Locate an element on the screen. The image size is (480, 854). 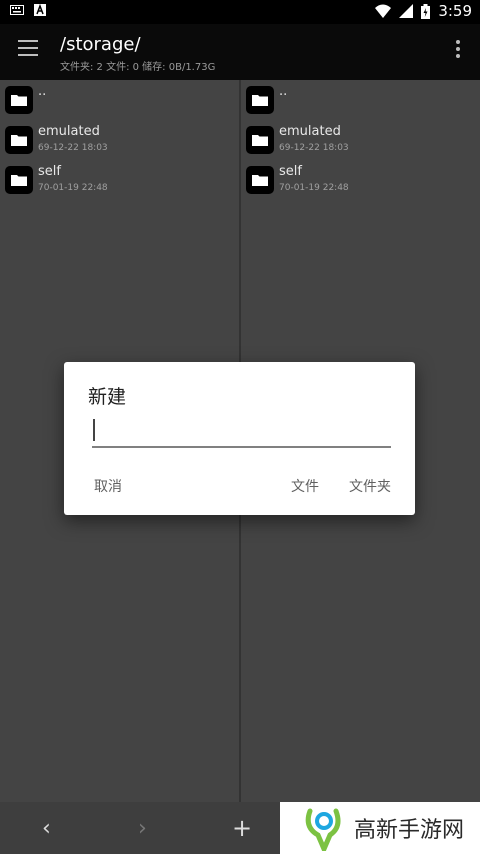
status-bar: 3:59 is located at coordinates (240, 12).